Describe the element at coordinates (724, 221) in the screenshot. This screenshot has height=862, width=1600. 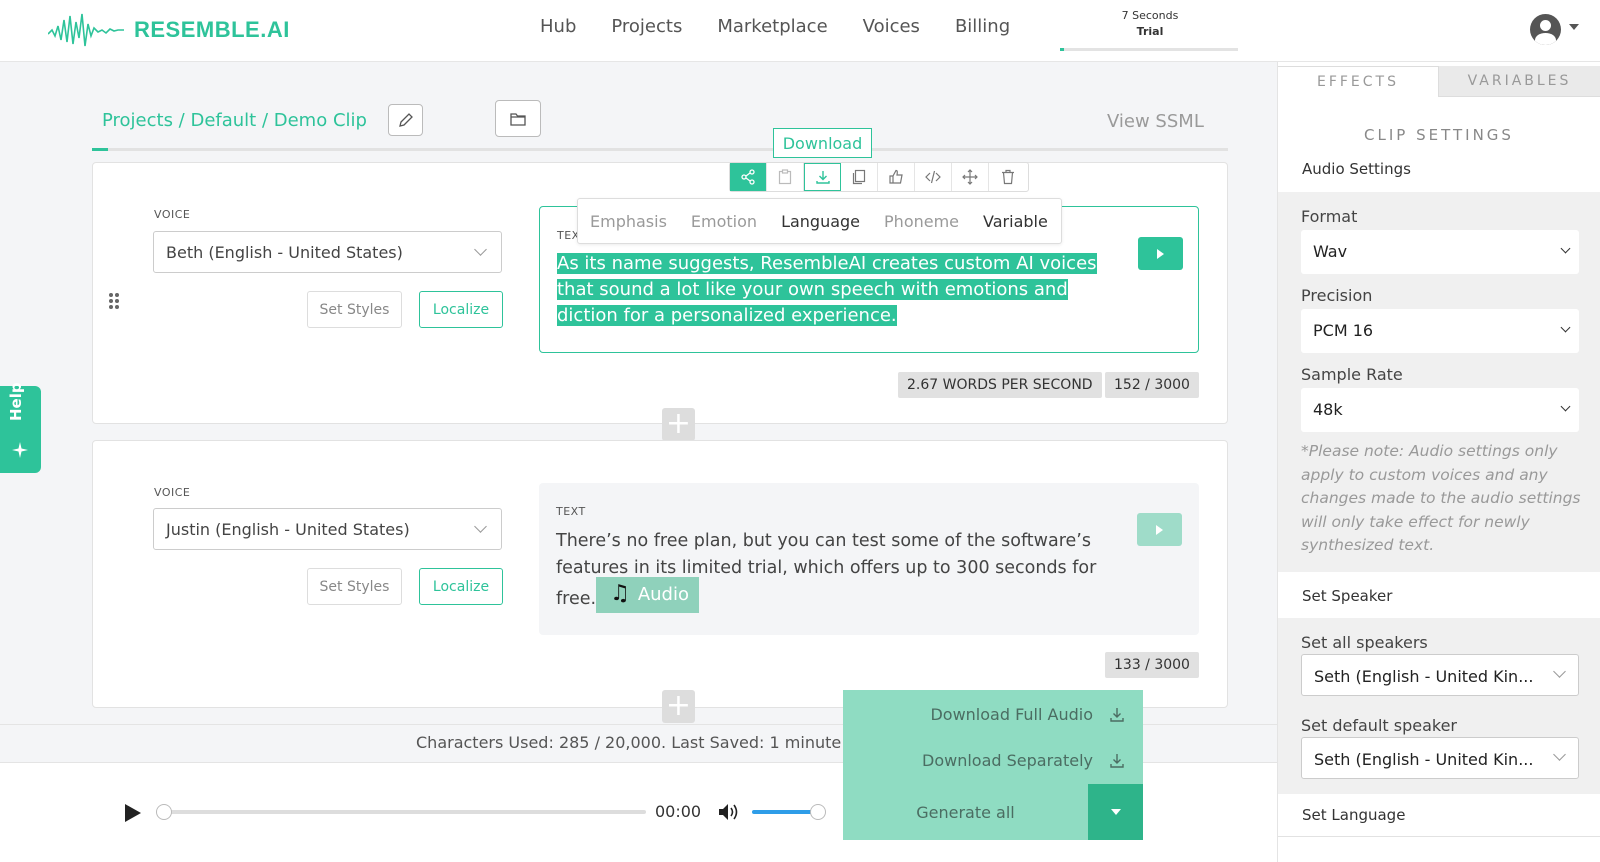
I see `ssml-emotion: Emotion` at that location.